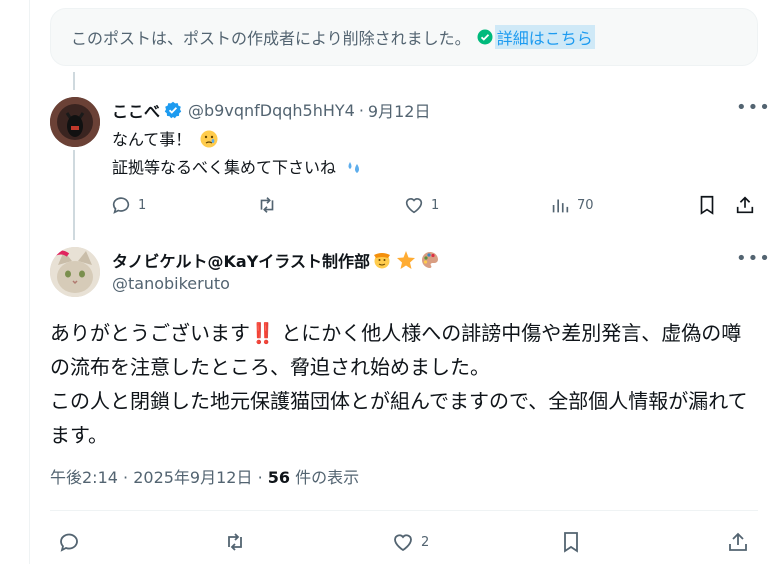  I want to click on post-text-part3: この人と閉鎖した地元保護猫団体とが組んでますので、全部個人情報が漏れてます。, so click(399, 418).